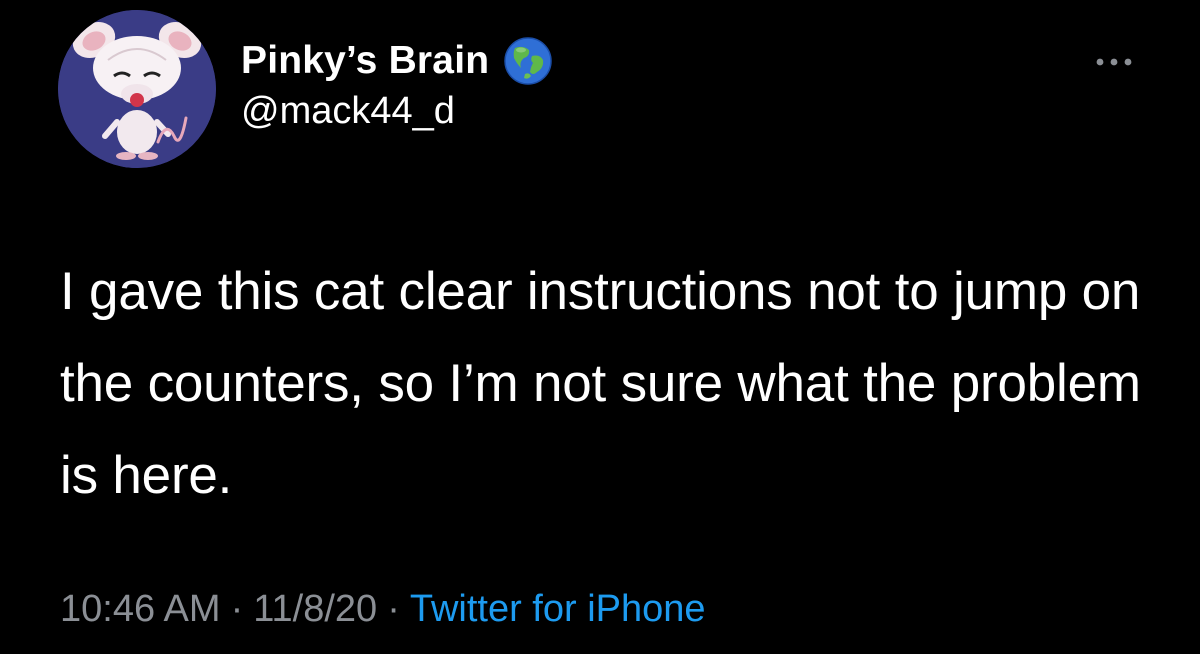 The height and width of the screenshot is (654, 1200). Describe the element at coordinates (558, 609) in the screenshot. I see `tweet-source-link: Twitter for iPhone` at that location.